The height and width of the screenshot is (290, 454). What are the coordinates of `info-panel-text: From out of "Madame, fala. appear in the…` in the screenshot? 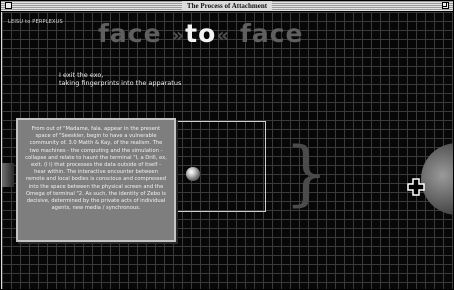 It's located at (96, 169).